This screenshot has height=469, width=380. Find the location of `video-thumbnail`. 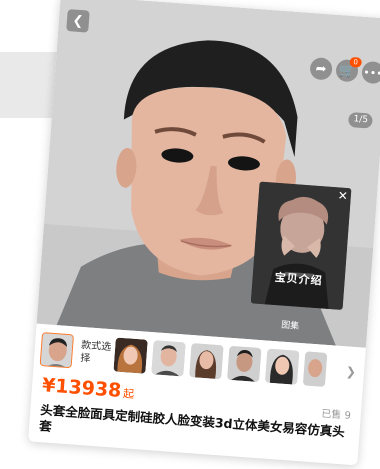

video-thumbnail is located at coordinates (301, 245).